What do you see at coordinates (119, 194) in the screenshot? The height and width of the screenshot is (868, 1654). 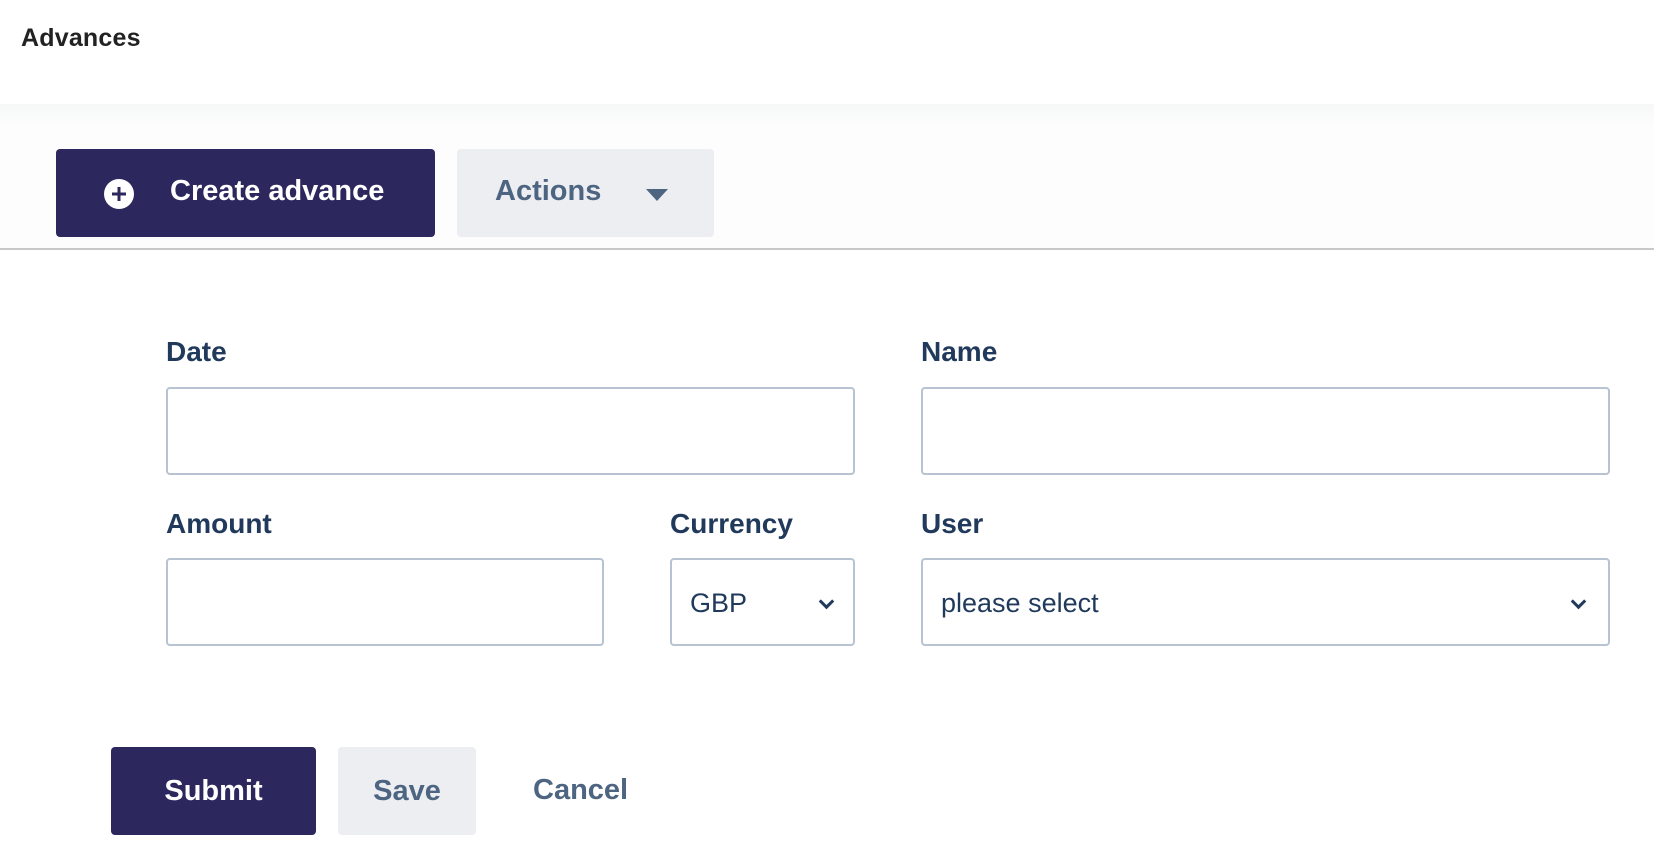 I see `plus-circle-icon` at bounding box center [119, 194].